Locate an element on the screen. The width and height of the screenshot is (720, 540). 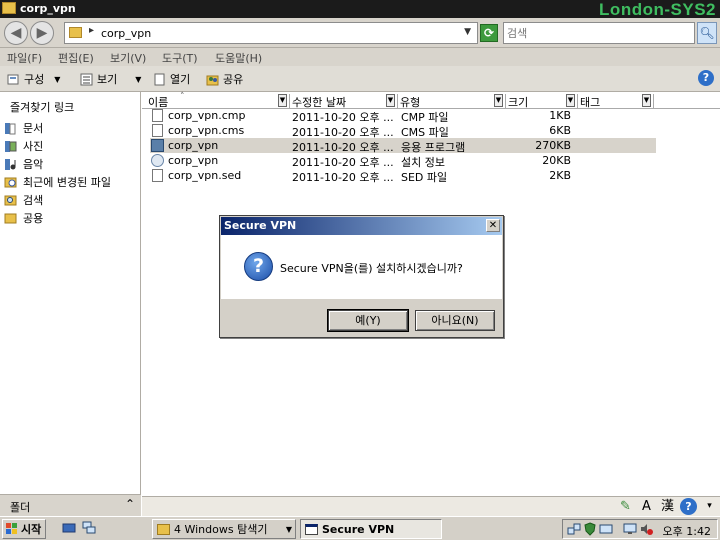
search-input is located at coordinates (597, 33).